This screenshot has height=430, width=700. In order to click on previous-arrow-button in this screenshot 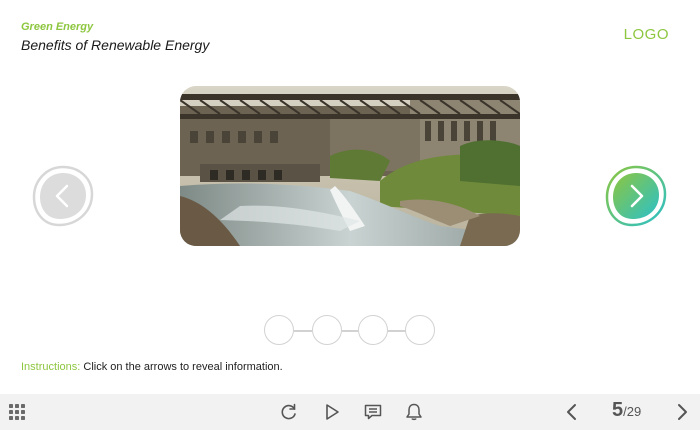, I will do `click(63, 196)`.